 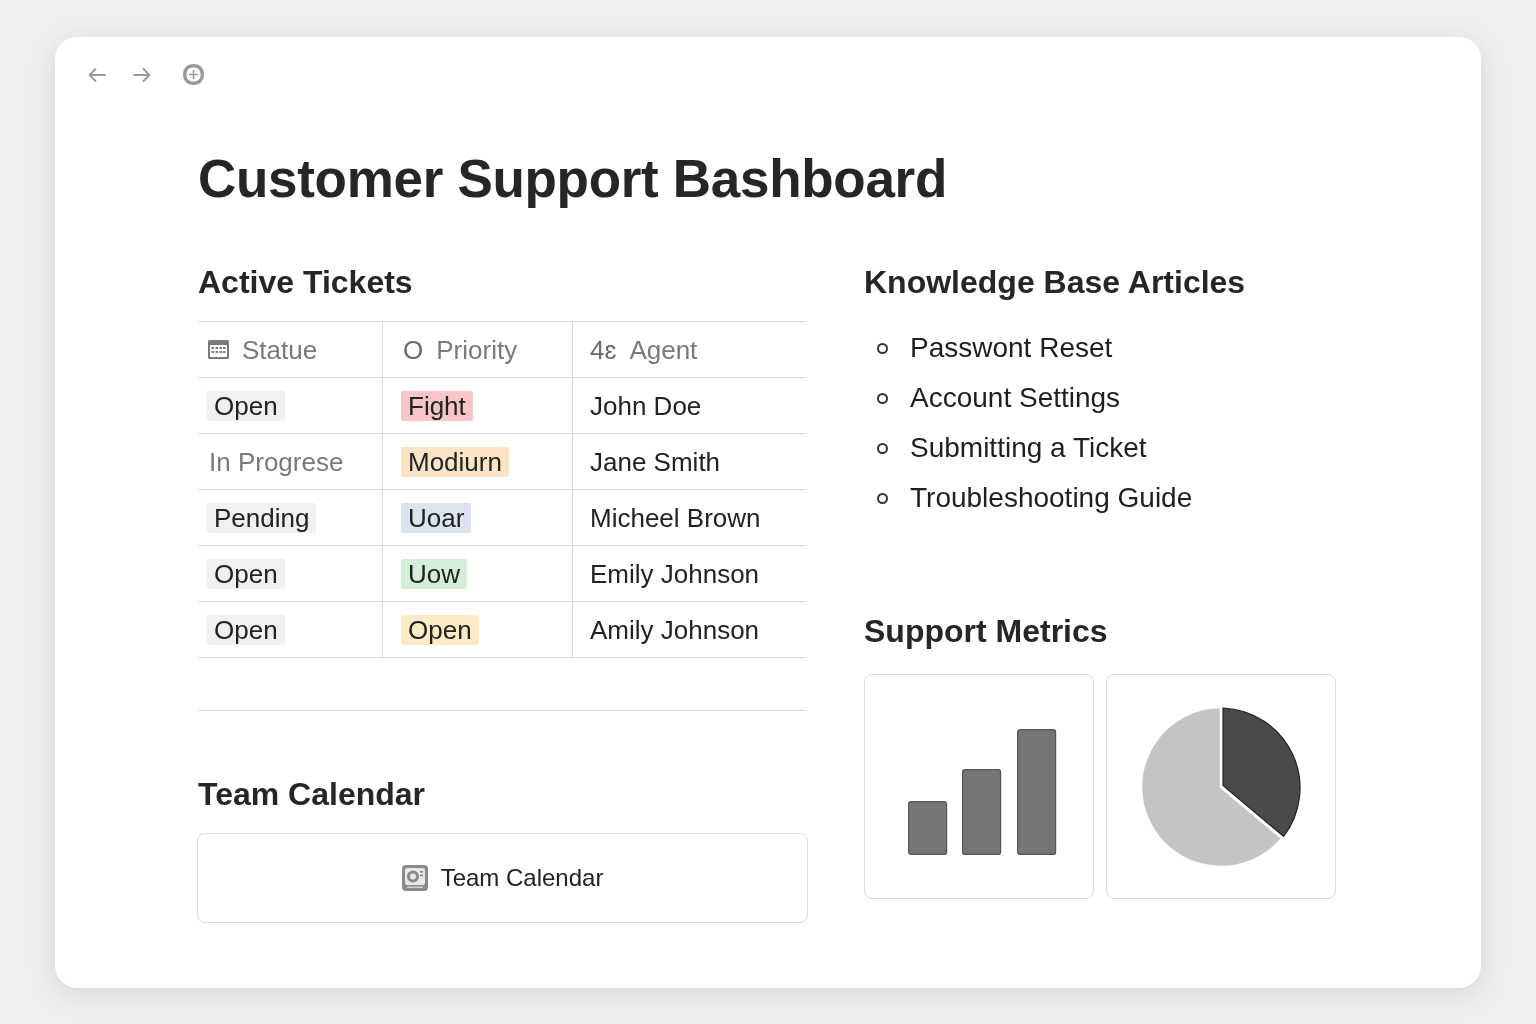 I want to click on priority-tag: Uoar, so click(x=436, y=517).